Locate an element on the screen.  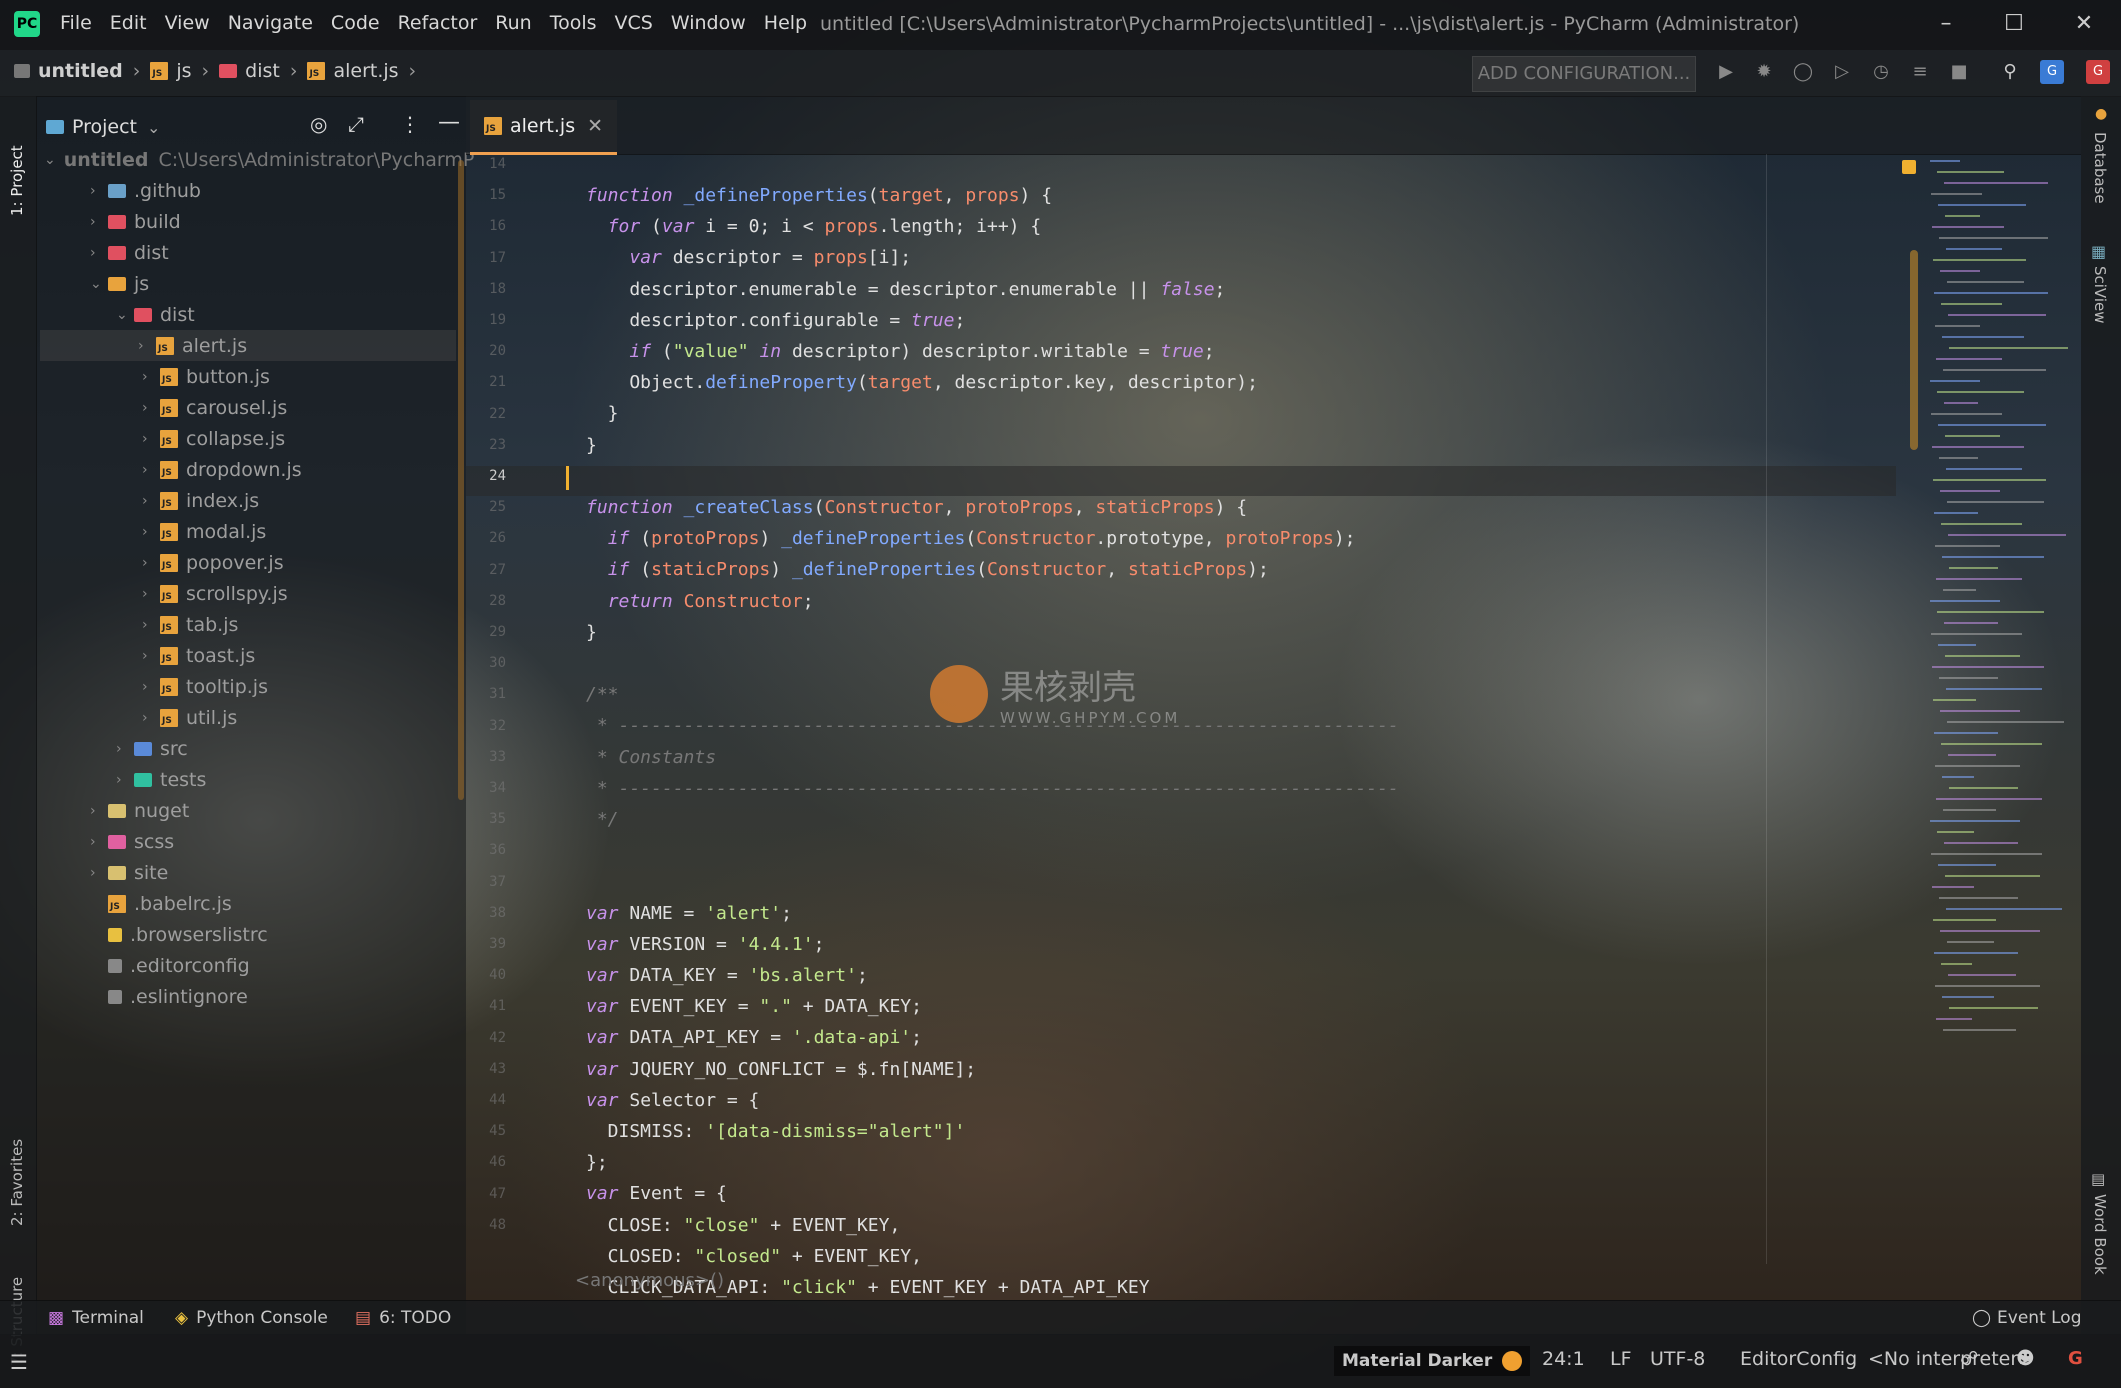
tree-item-github: › .github is located at coordinates (249, 190).